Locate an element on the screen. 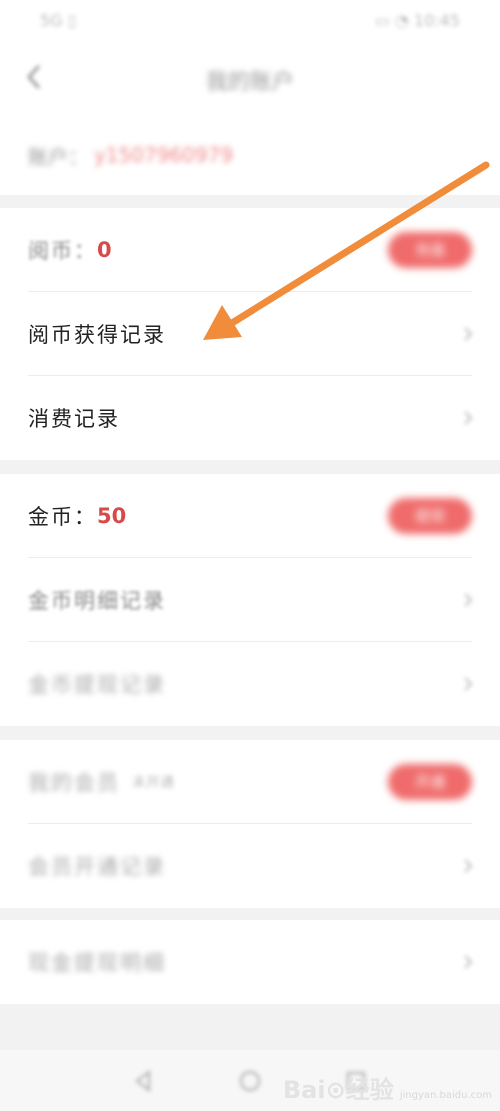  yuebi-amount: 0 is located at coordinates (104, 249).